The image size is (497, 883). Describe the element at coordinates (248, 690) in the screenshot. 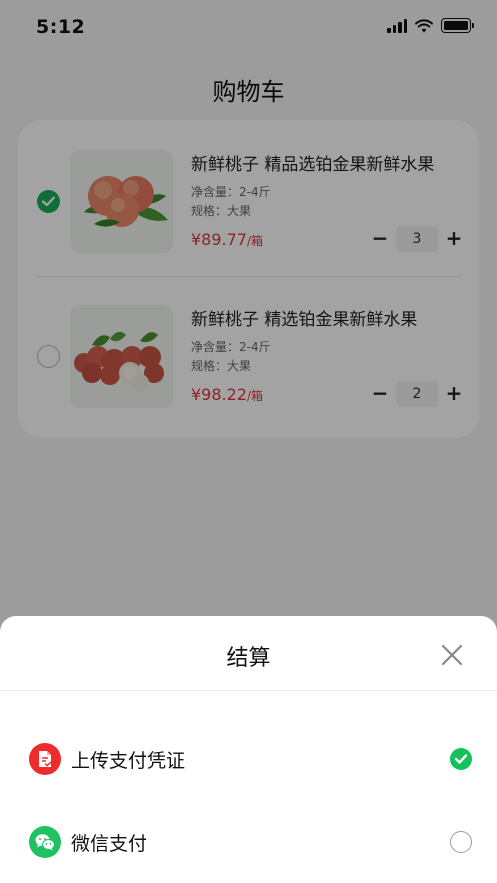

I see `sheet-divider` at that location.